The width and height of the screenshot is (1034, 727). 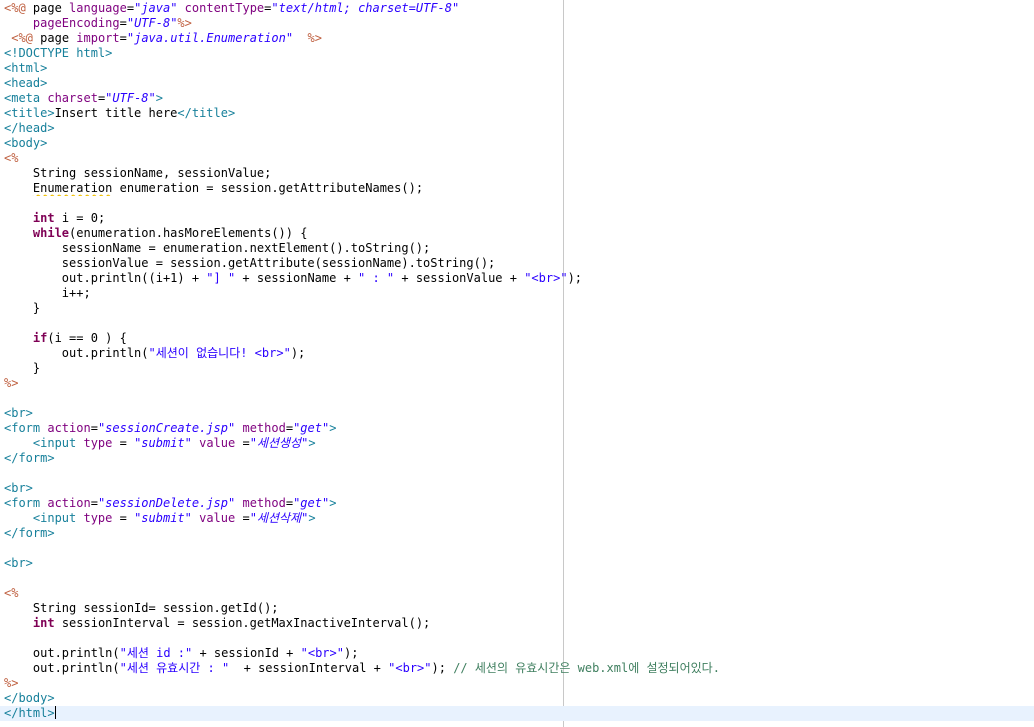 What do you see at coordinates (517, 698) in the screenshot?
I see `code-line: </body>` at bounding box center [517, 698].